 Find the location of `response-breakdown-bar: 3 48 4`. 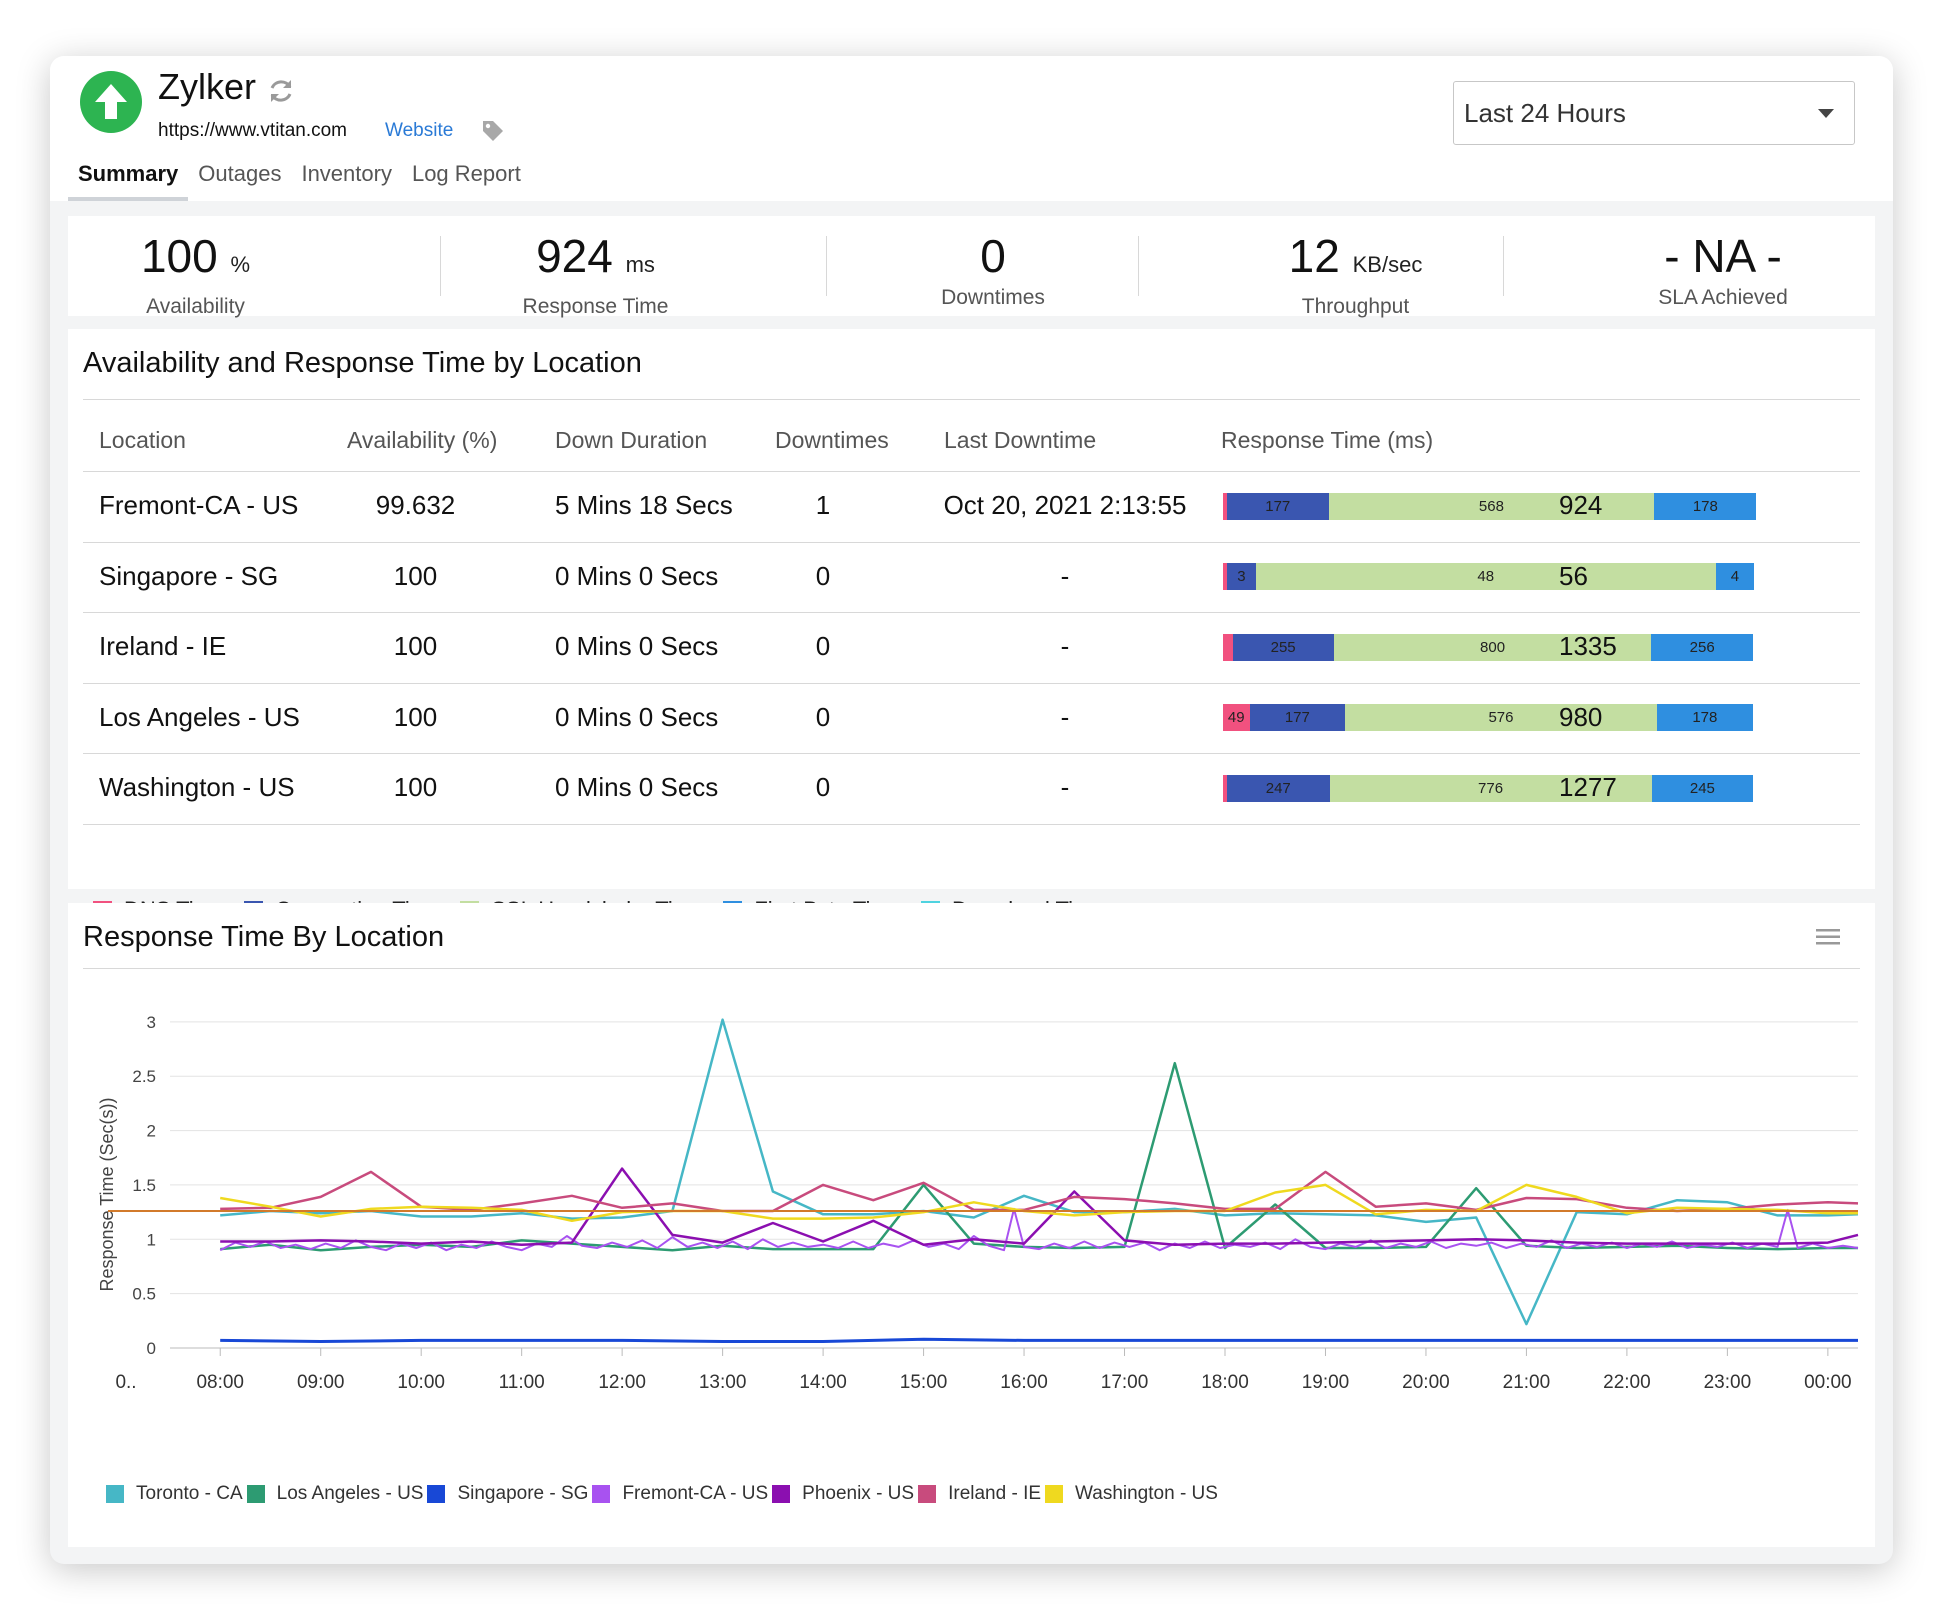

response-breakdown-bar: 3 48 4 is located at coordinates (1489, 577).